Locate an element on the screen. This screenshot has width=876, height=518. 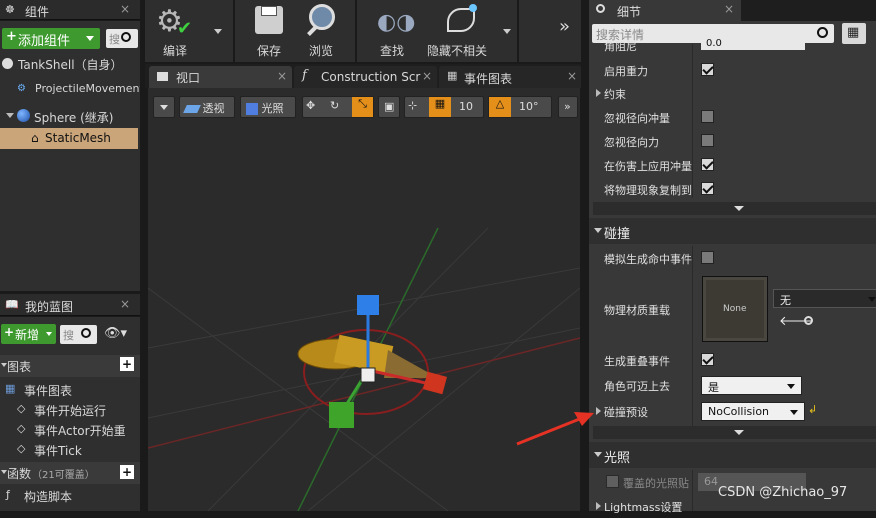
ignore-radial-impulse-checkbox is located at coordinates (707, 116).